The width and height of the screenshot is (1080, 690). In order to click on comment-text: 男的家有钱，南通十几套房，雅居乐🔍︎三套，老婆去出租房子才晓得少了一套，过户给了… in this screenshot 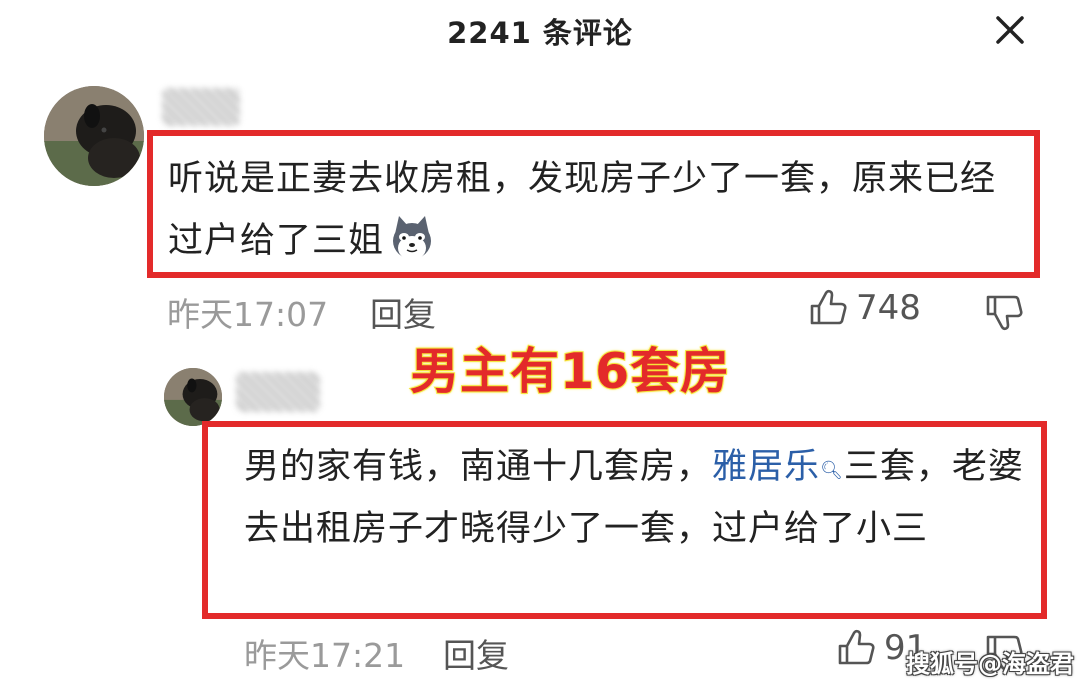, I will do `click(639, 498)`.